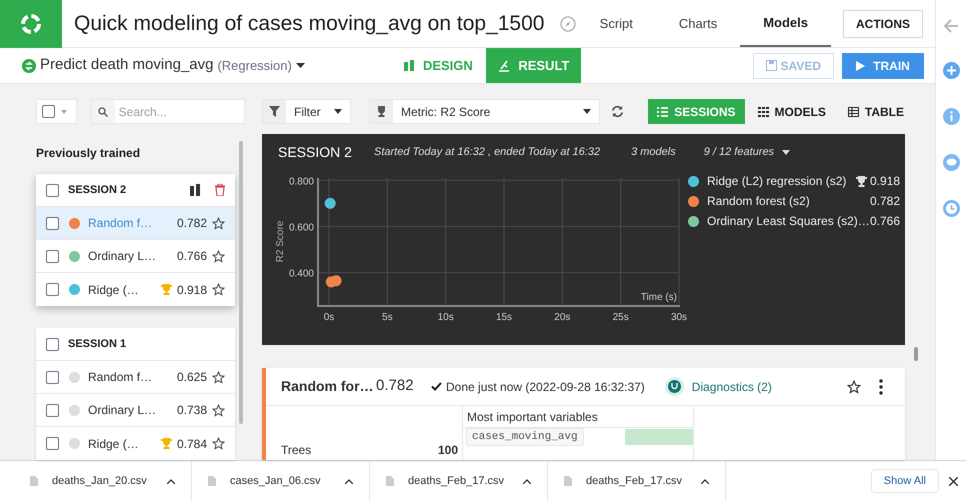 The image size is (966, 501). I want to click on model-row: Ridge (… 0.918, so click(135, 289).